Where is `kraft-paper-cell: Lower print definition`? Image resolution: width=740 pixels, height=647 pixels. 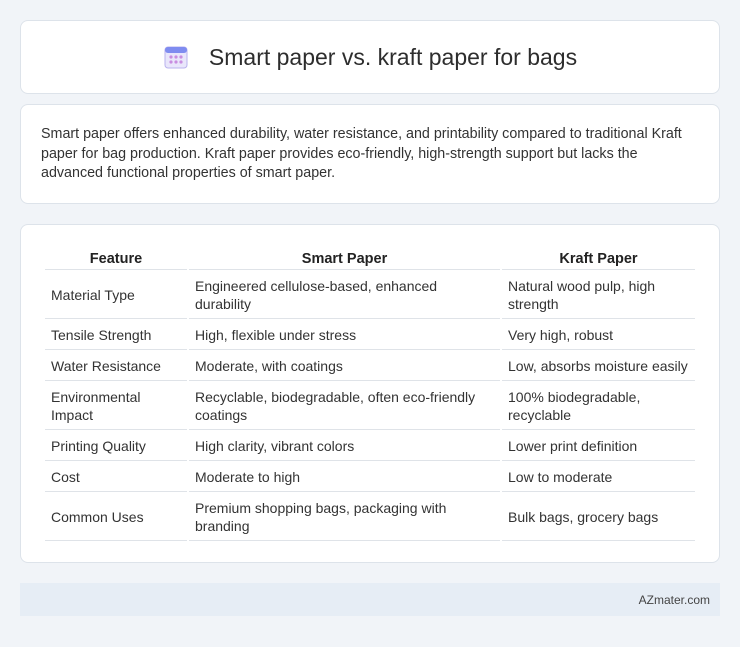 kraft-paper-cell: Lower print definition is located at coordinates (598, 446).